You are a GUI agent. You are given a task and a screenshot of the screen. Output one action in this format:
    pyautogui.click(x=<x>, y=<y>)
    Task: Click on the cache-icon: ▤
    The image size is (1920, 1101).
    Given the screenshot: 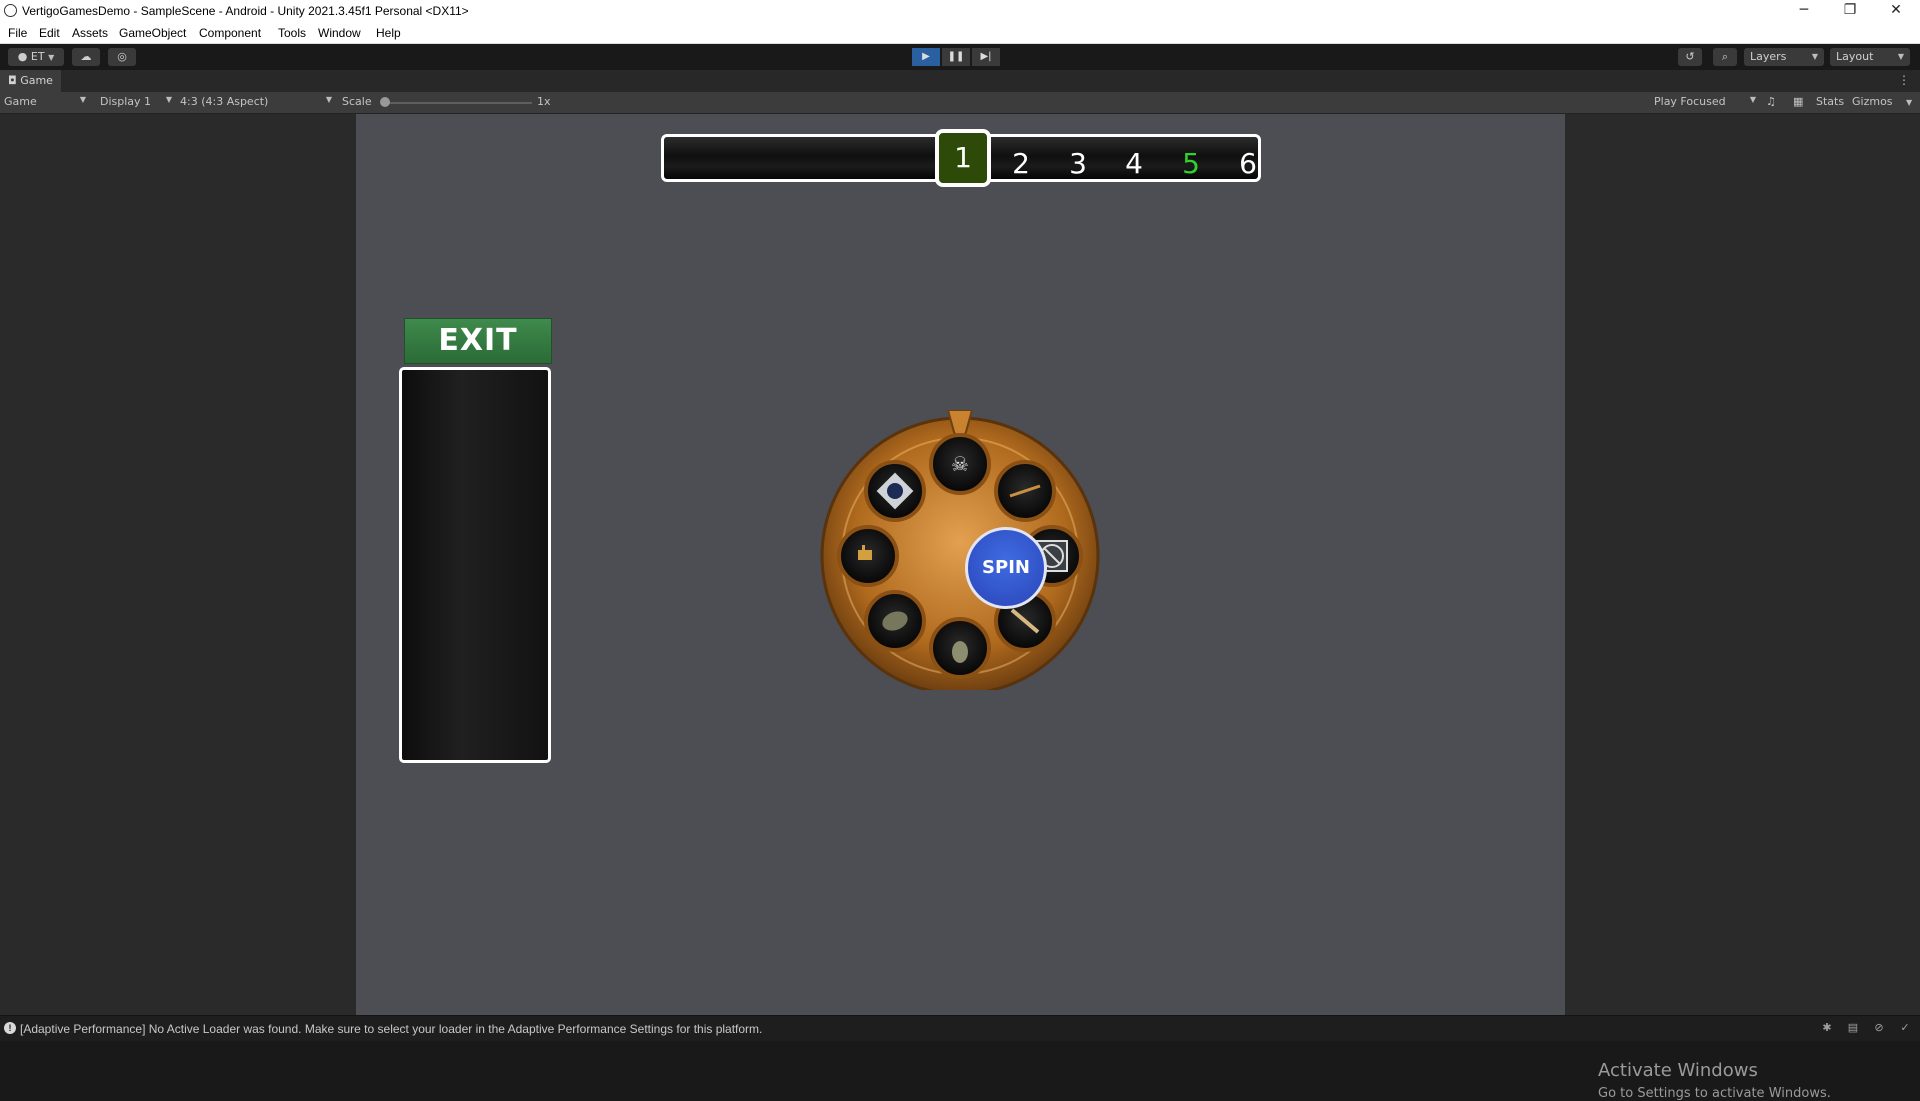 What is the action you would take?
    pyautogui.click(x=1853, y=1028)
    